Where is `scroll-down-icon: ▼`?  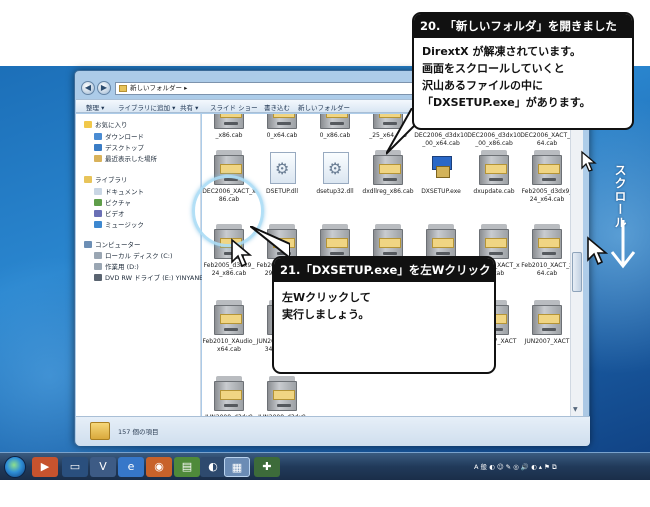 scroll-down-icon: ▼ is located at coordinates (575, 409).